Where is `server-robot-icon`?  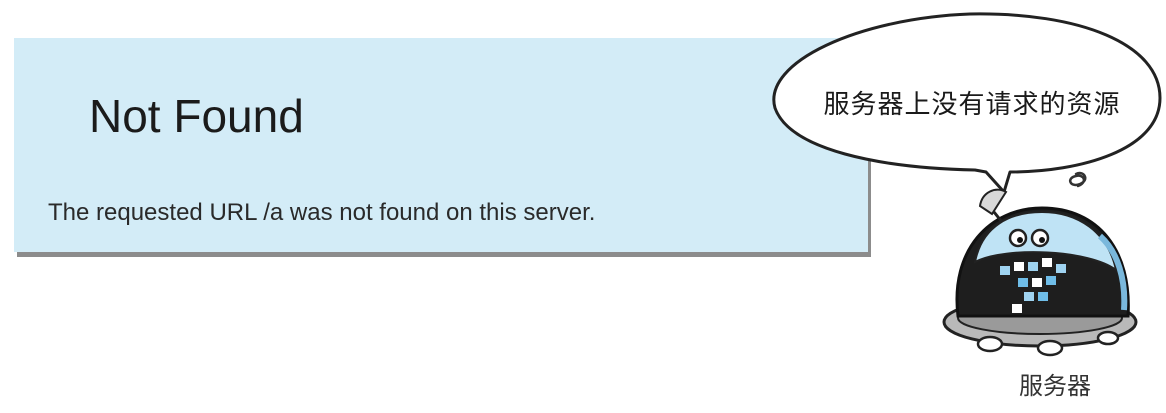 server-robot-icon is located at coordinates (1040, 272).